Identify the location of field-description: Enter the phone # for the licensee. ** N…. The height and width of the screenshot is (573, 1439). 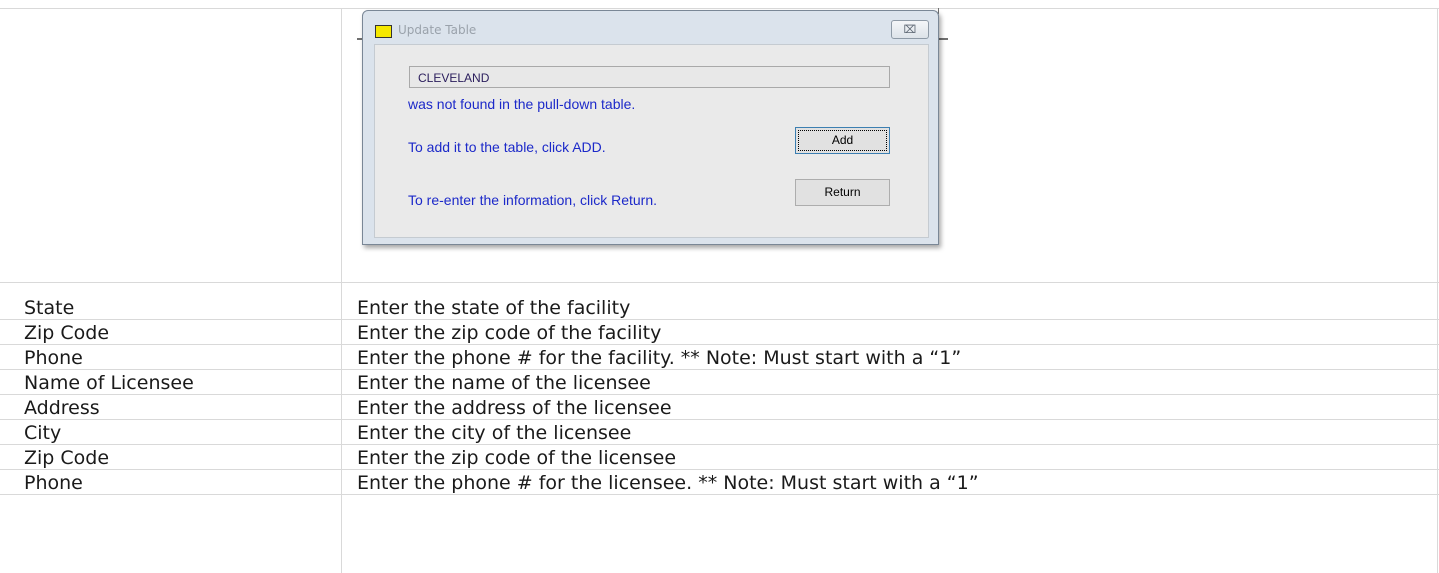
(668, 483).